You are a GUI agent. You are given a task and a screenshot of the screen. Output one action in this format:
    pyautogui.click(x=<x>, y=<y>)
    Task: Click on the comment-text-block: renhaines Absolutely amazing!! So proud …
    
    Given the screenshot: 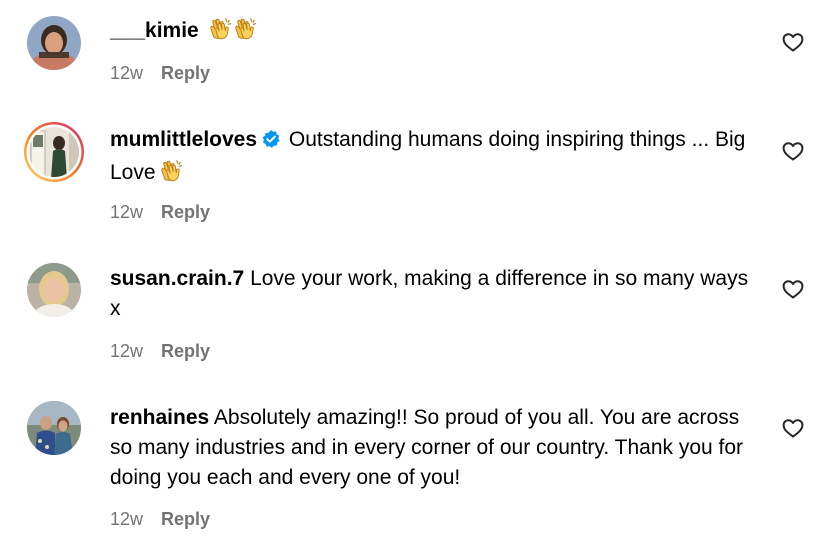 What is the action you would take?
    pyautogui.click(x=435, y=448)
    